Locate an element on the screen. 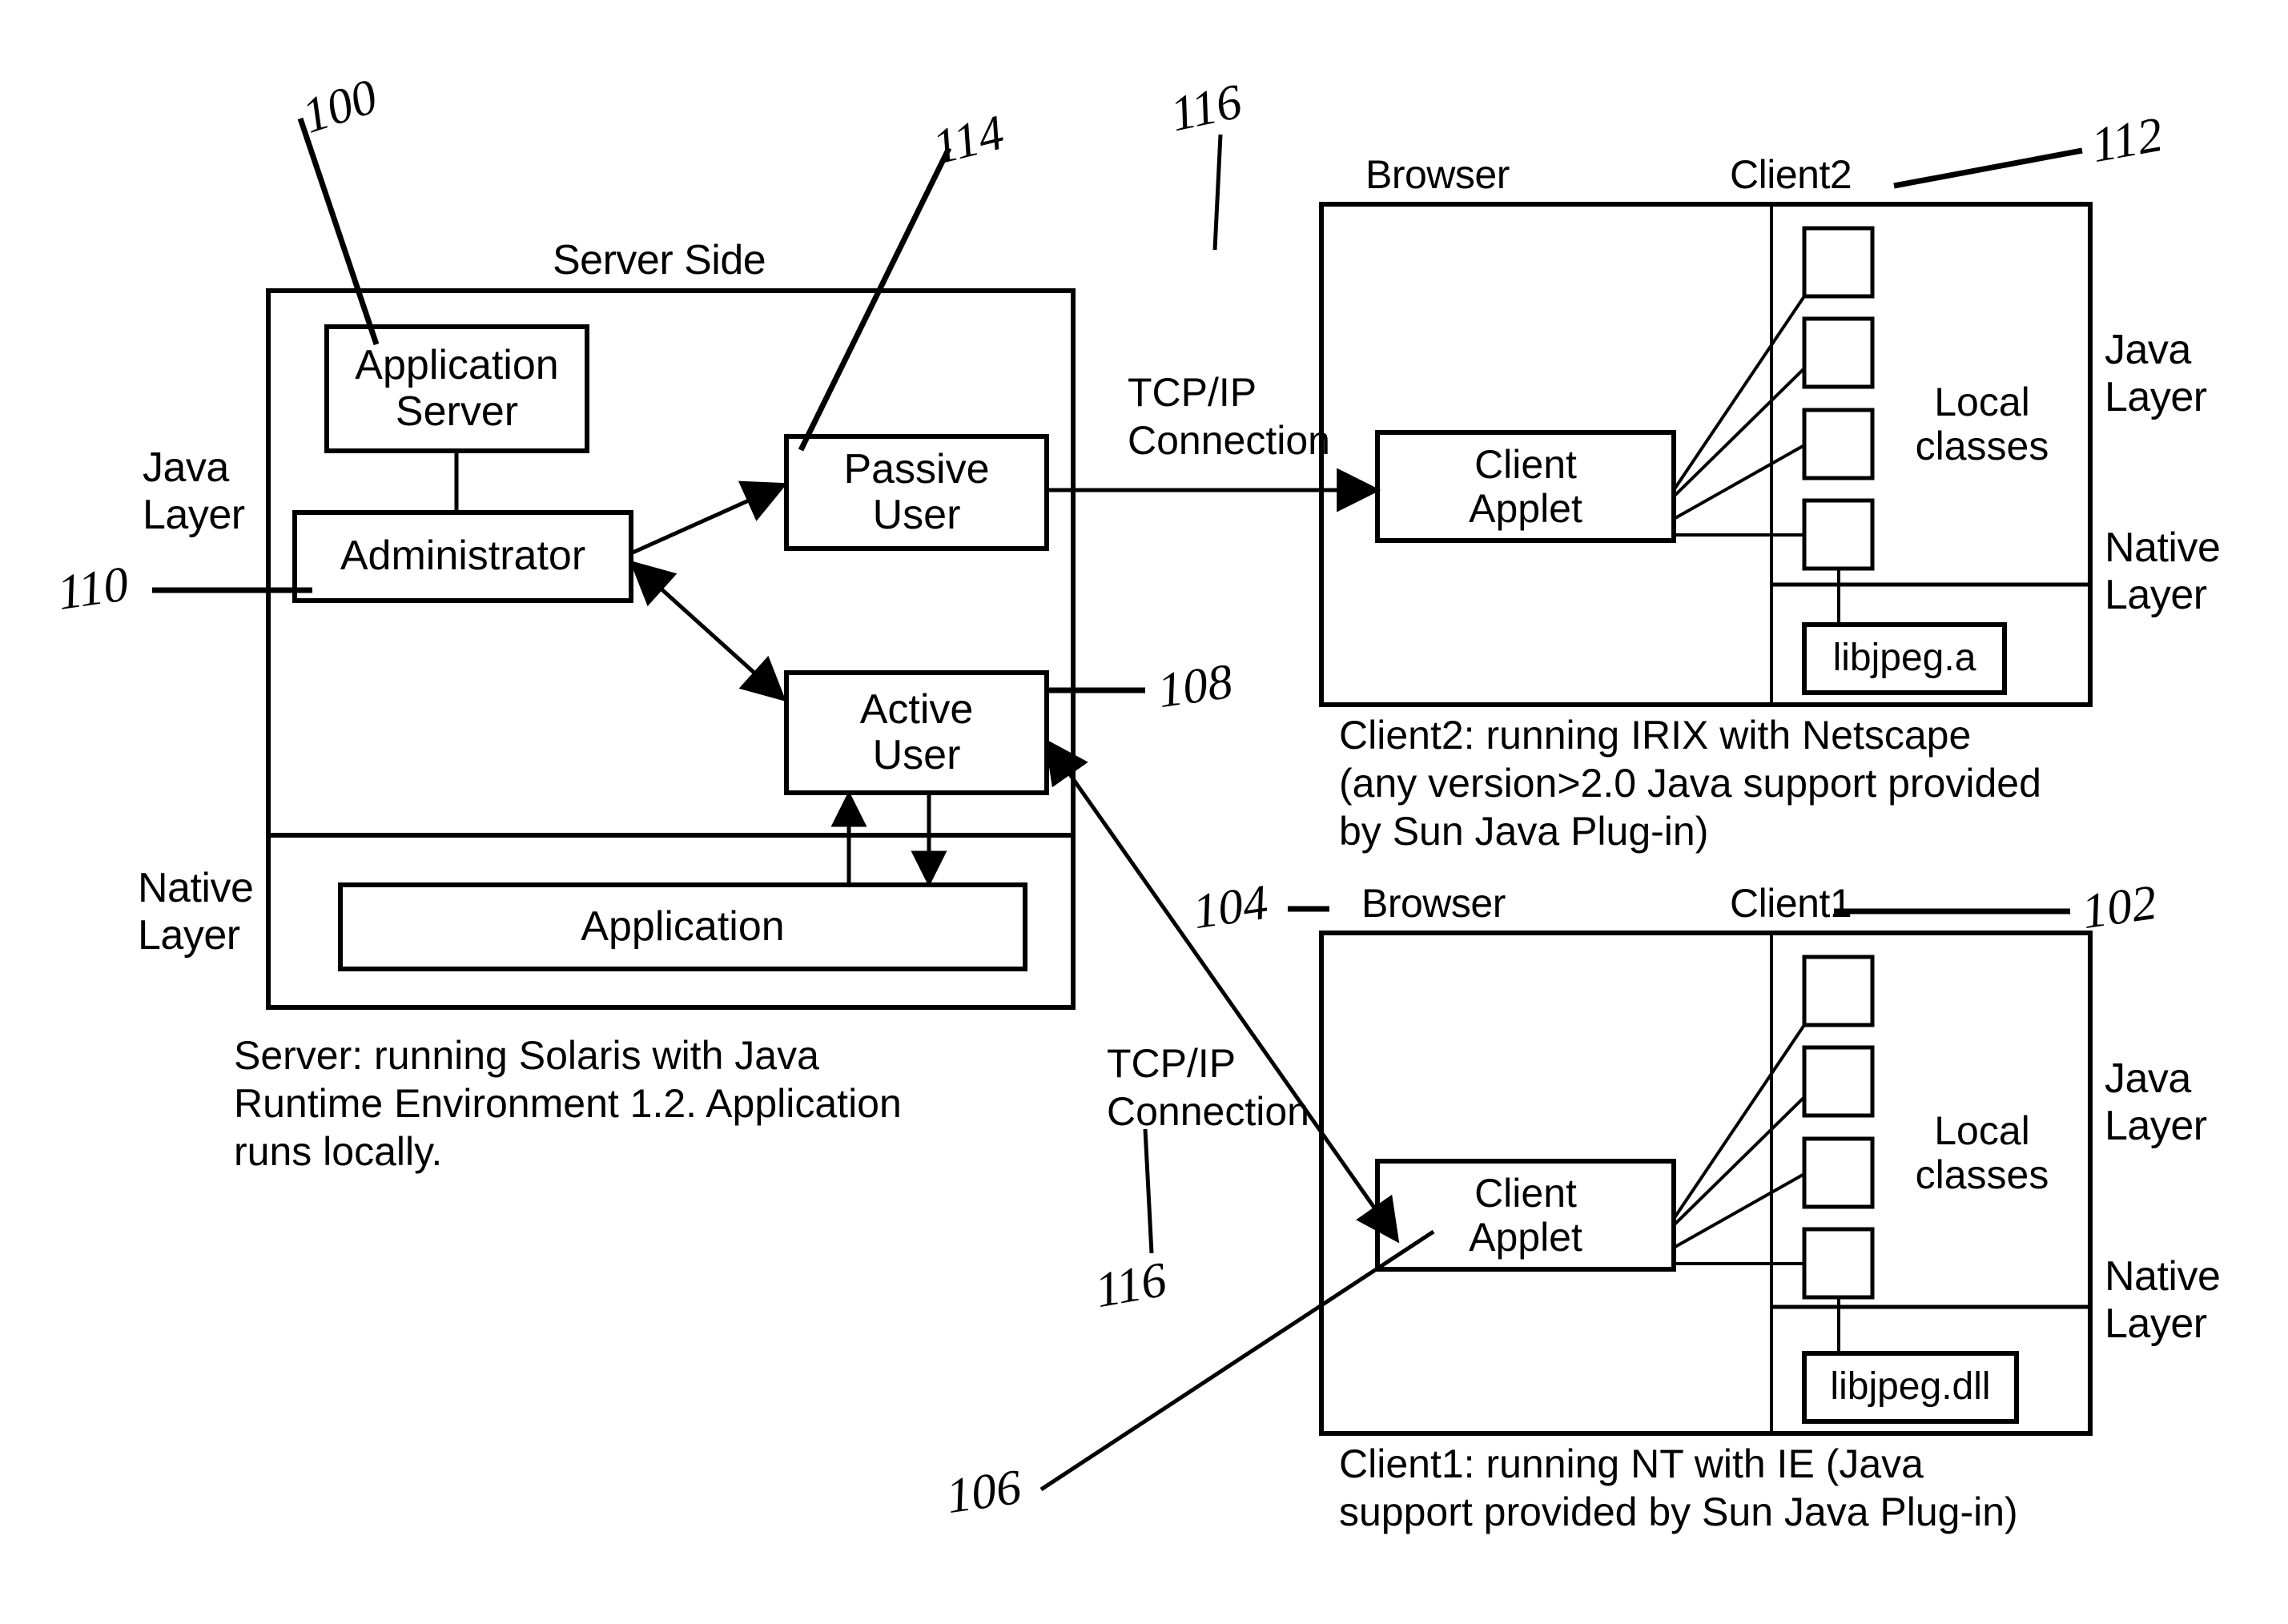 The image size is (2288, 1624). client1-browser-label: Browser is located at coordinates (1434, 903).